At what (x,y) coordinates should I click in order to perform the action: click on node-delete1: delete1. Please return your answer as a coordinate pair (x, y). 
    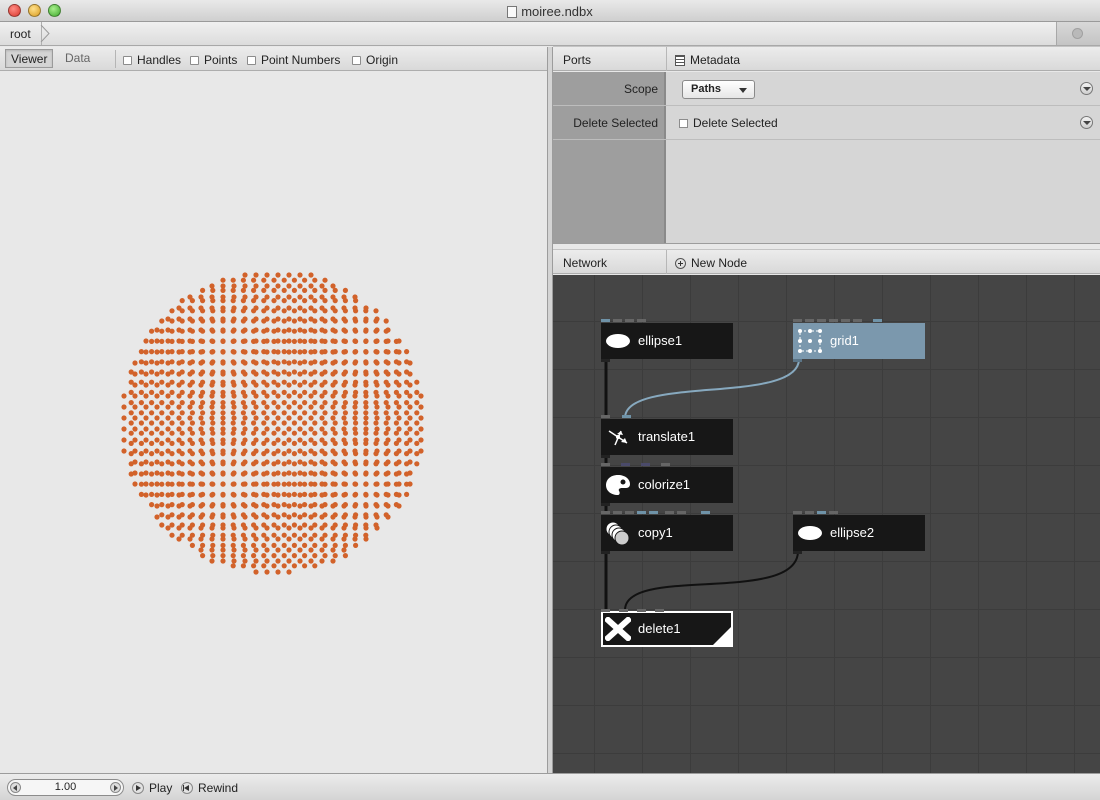
    Looking at the image, I should click on (667, 628).